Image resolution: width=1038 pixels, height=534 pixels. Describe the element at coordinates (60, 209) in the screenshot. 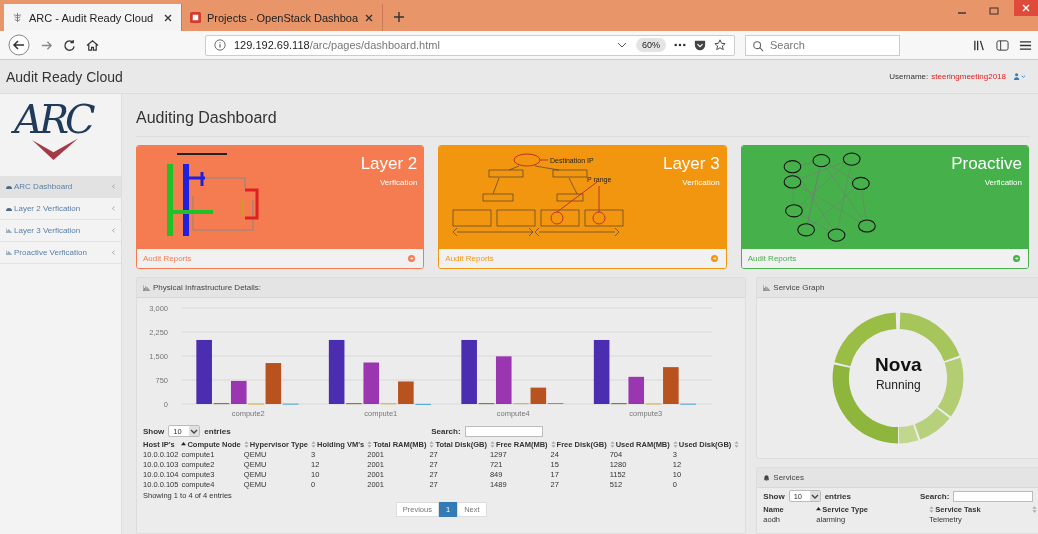

I see `sidebar-item: Layer 2 Verfication` at that location.